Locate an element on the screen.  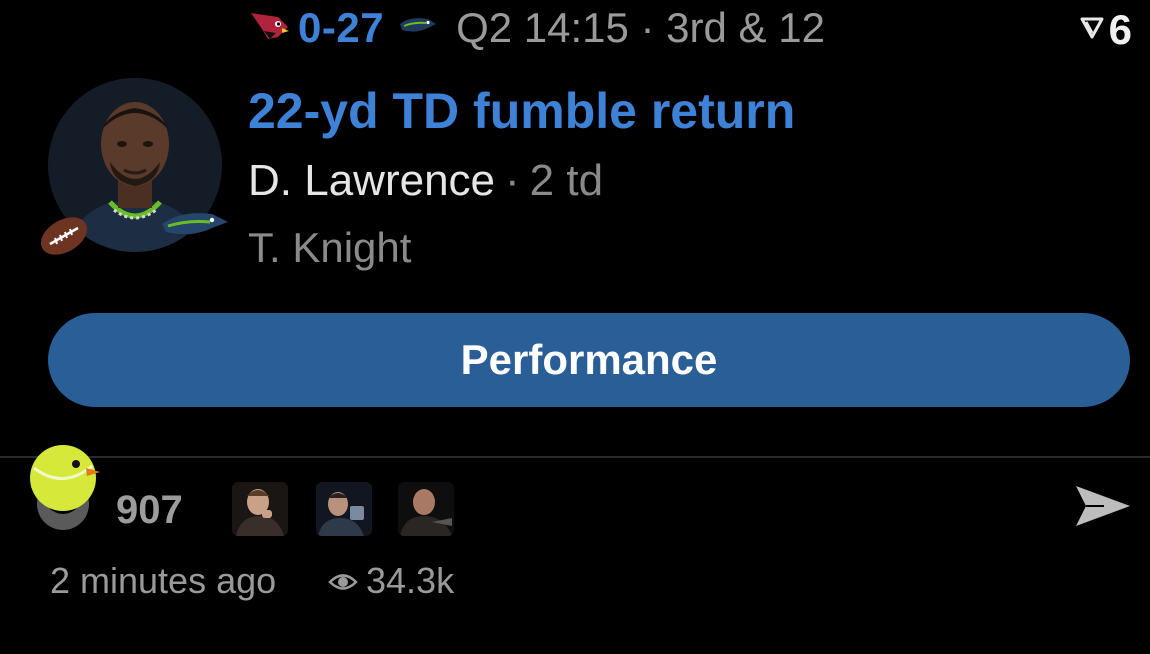
football-icon is located at coordinates (64, 238).